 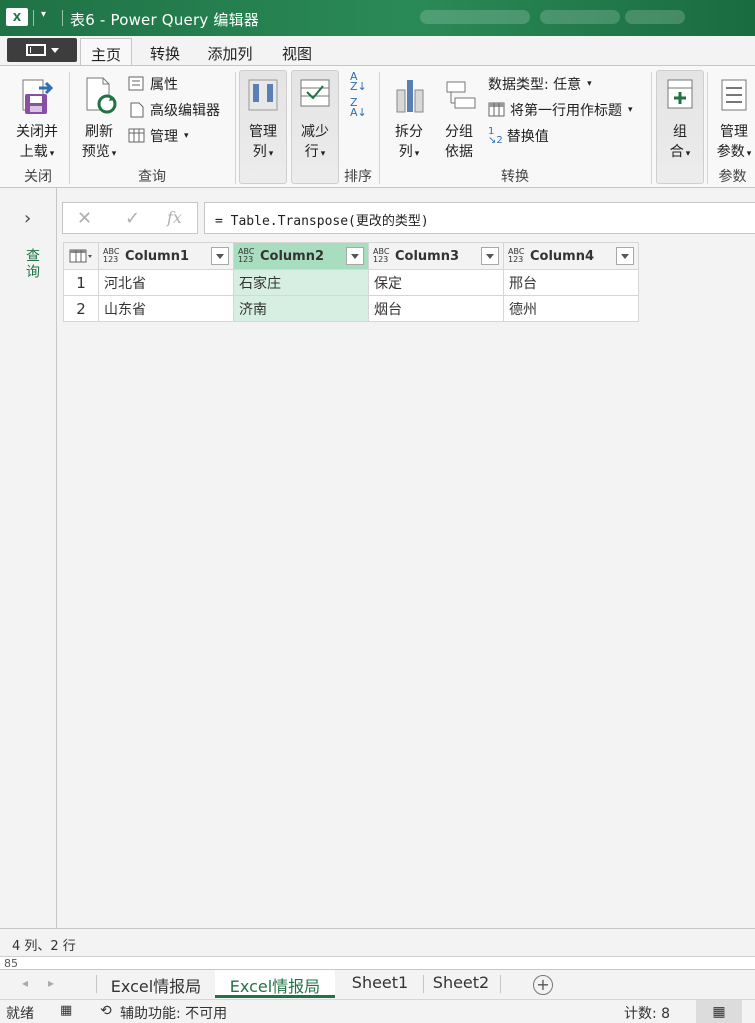 What do you see at coordinates (734, 95) in the screenshot?
I see `parameters-icon` at bounding box center [734, 95].